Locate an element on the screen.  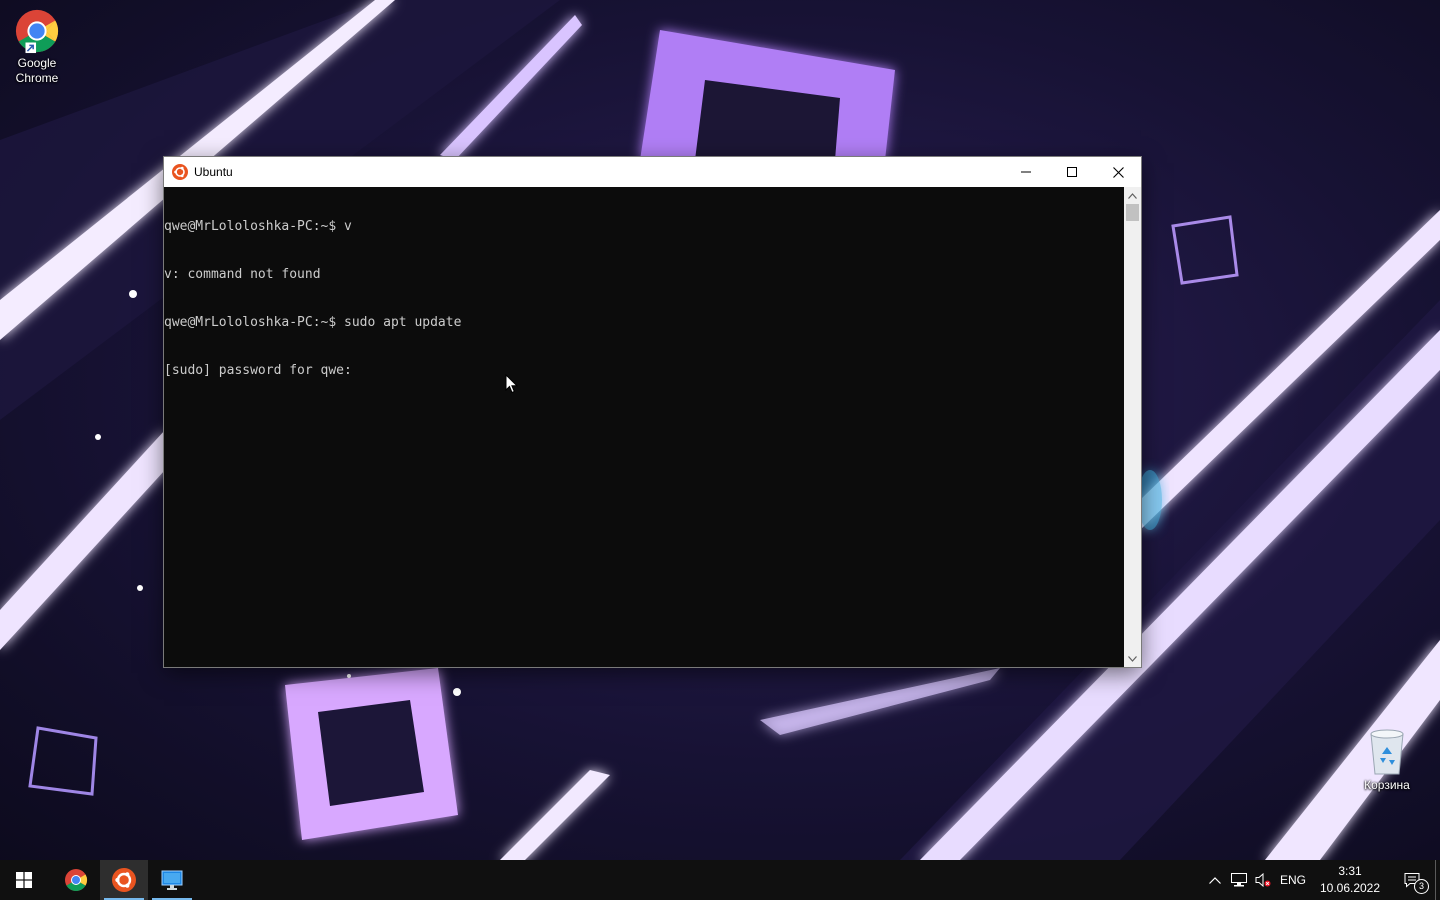
desktop-icon-recycle-bin: Корзина is located at coordinates (1387, 760).